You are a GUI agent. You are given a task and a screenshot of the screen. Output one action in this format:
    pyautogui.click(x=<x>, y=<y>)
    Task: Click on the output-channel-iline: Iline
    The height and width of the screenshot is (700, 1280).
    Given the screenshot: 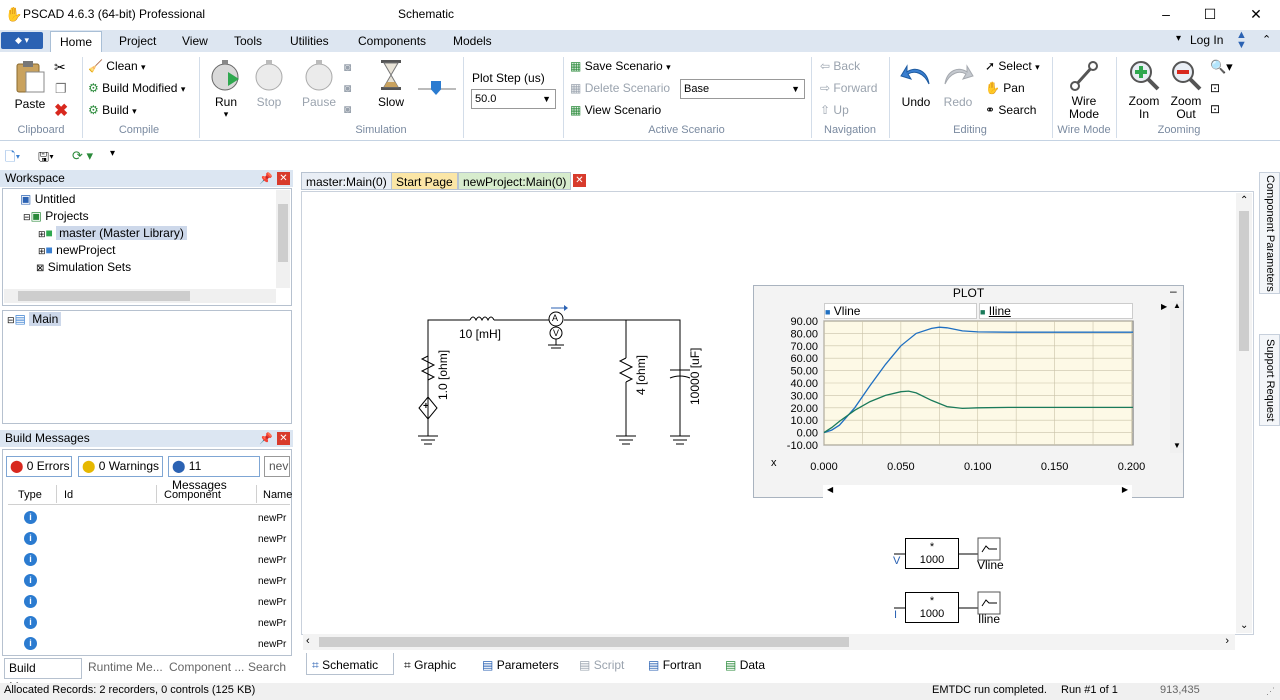 What is the action you would take?
    pyautogui.click(x=989, y=619)
    